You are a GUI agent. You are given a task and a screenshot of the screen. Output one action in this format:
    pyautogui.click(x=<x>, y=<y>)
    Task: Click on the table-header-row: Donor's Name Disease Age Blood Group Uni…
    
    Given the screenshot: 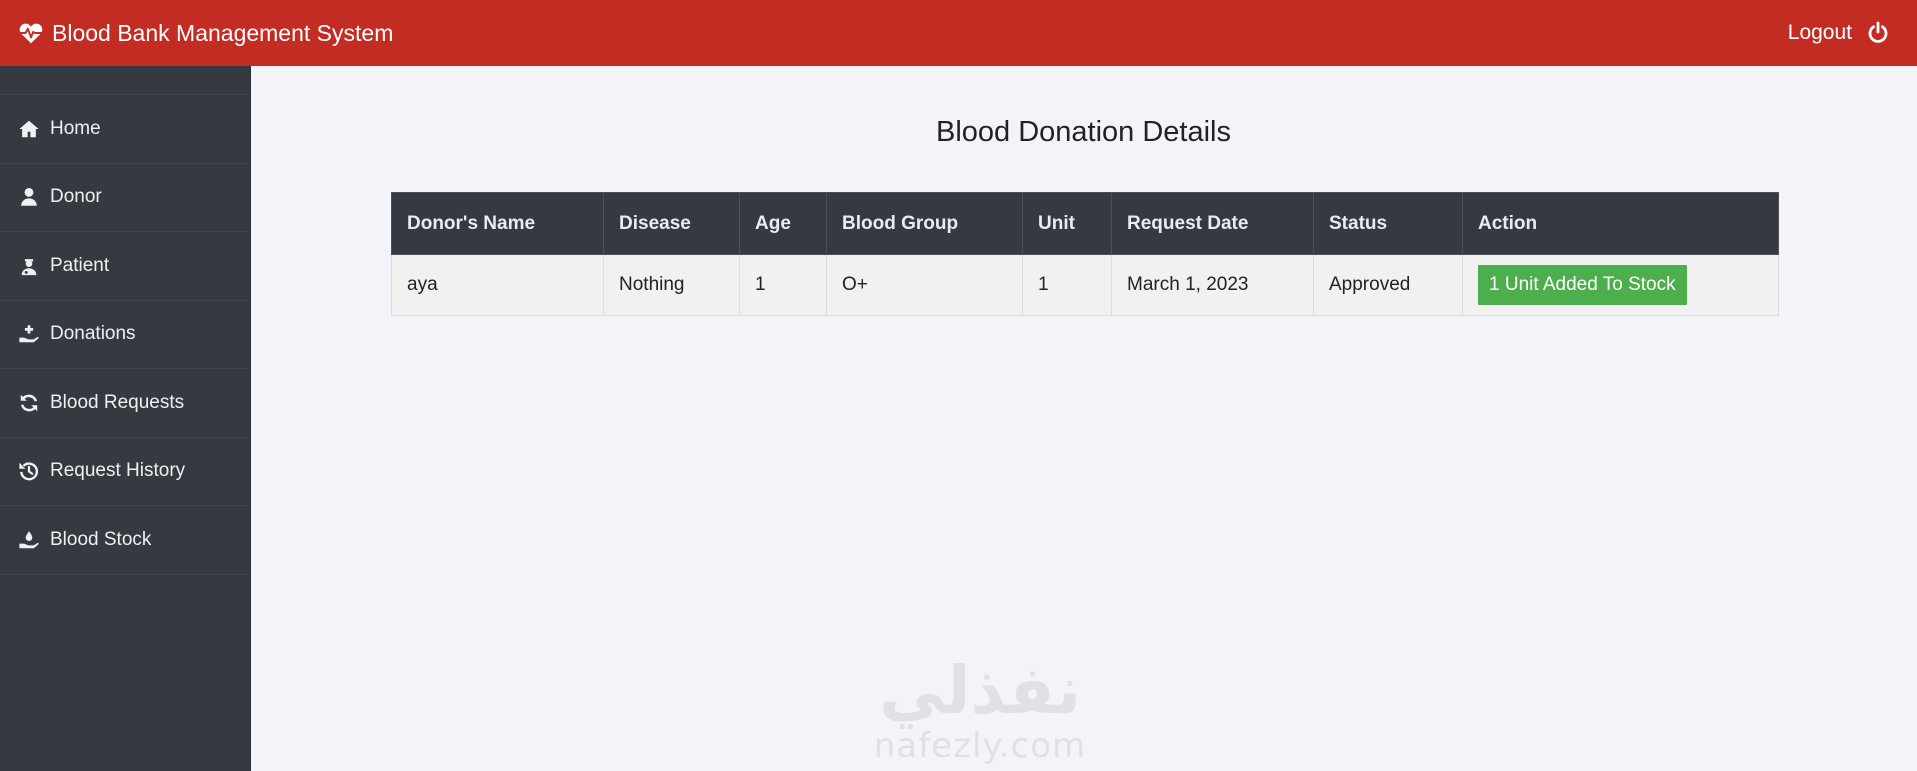 What is the action you would take?
    pyautogui.click(x=1085, y=223)
    